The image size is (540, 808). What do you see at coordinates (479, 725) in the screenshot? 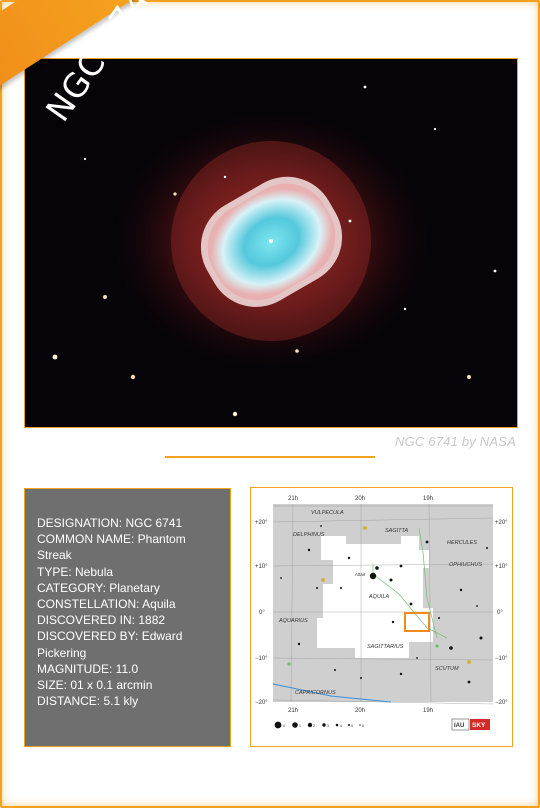
I see `sky-logo-text: SKY` at bounding box center [479, 725].